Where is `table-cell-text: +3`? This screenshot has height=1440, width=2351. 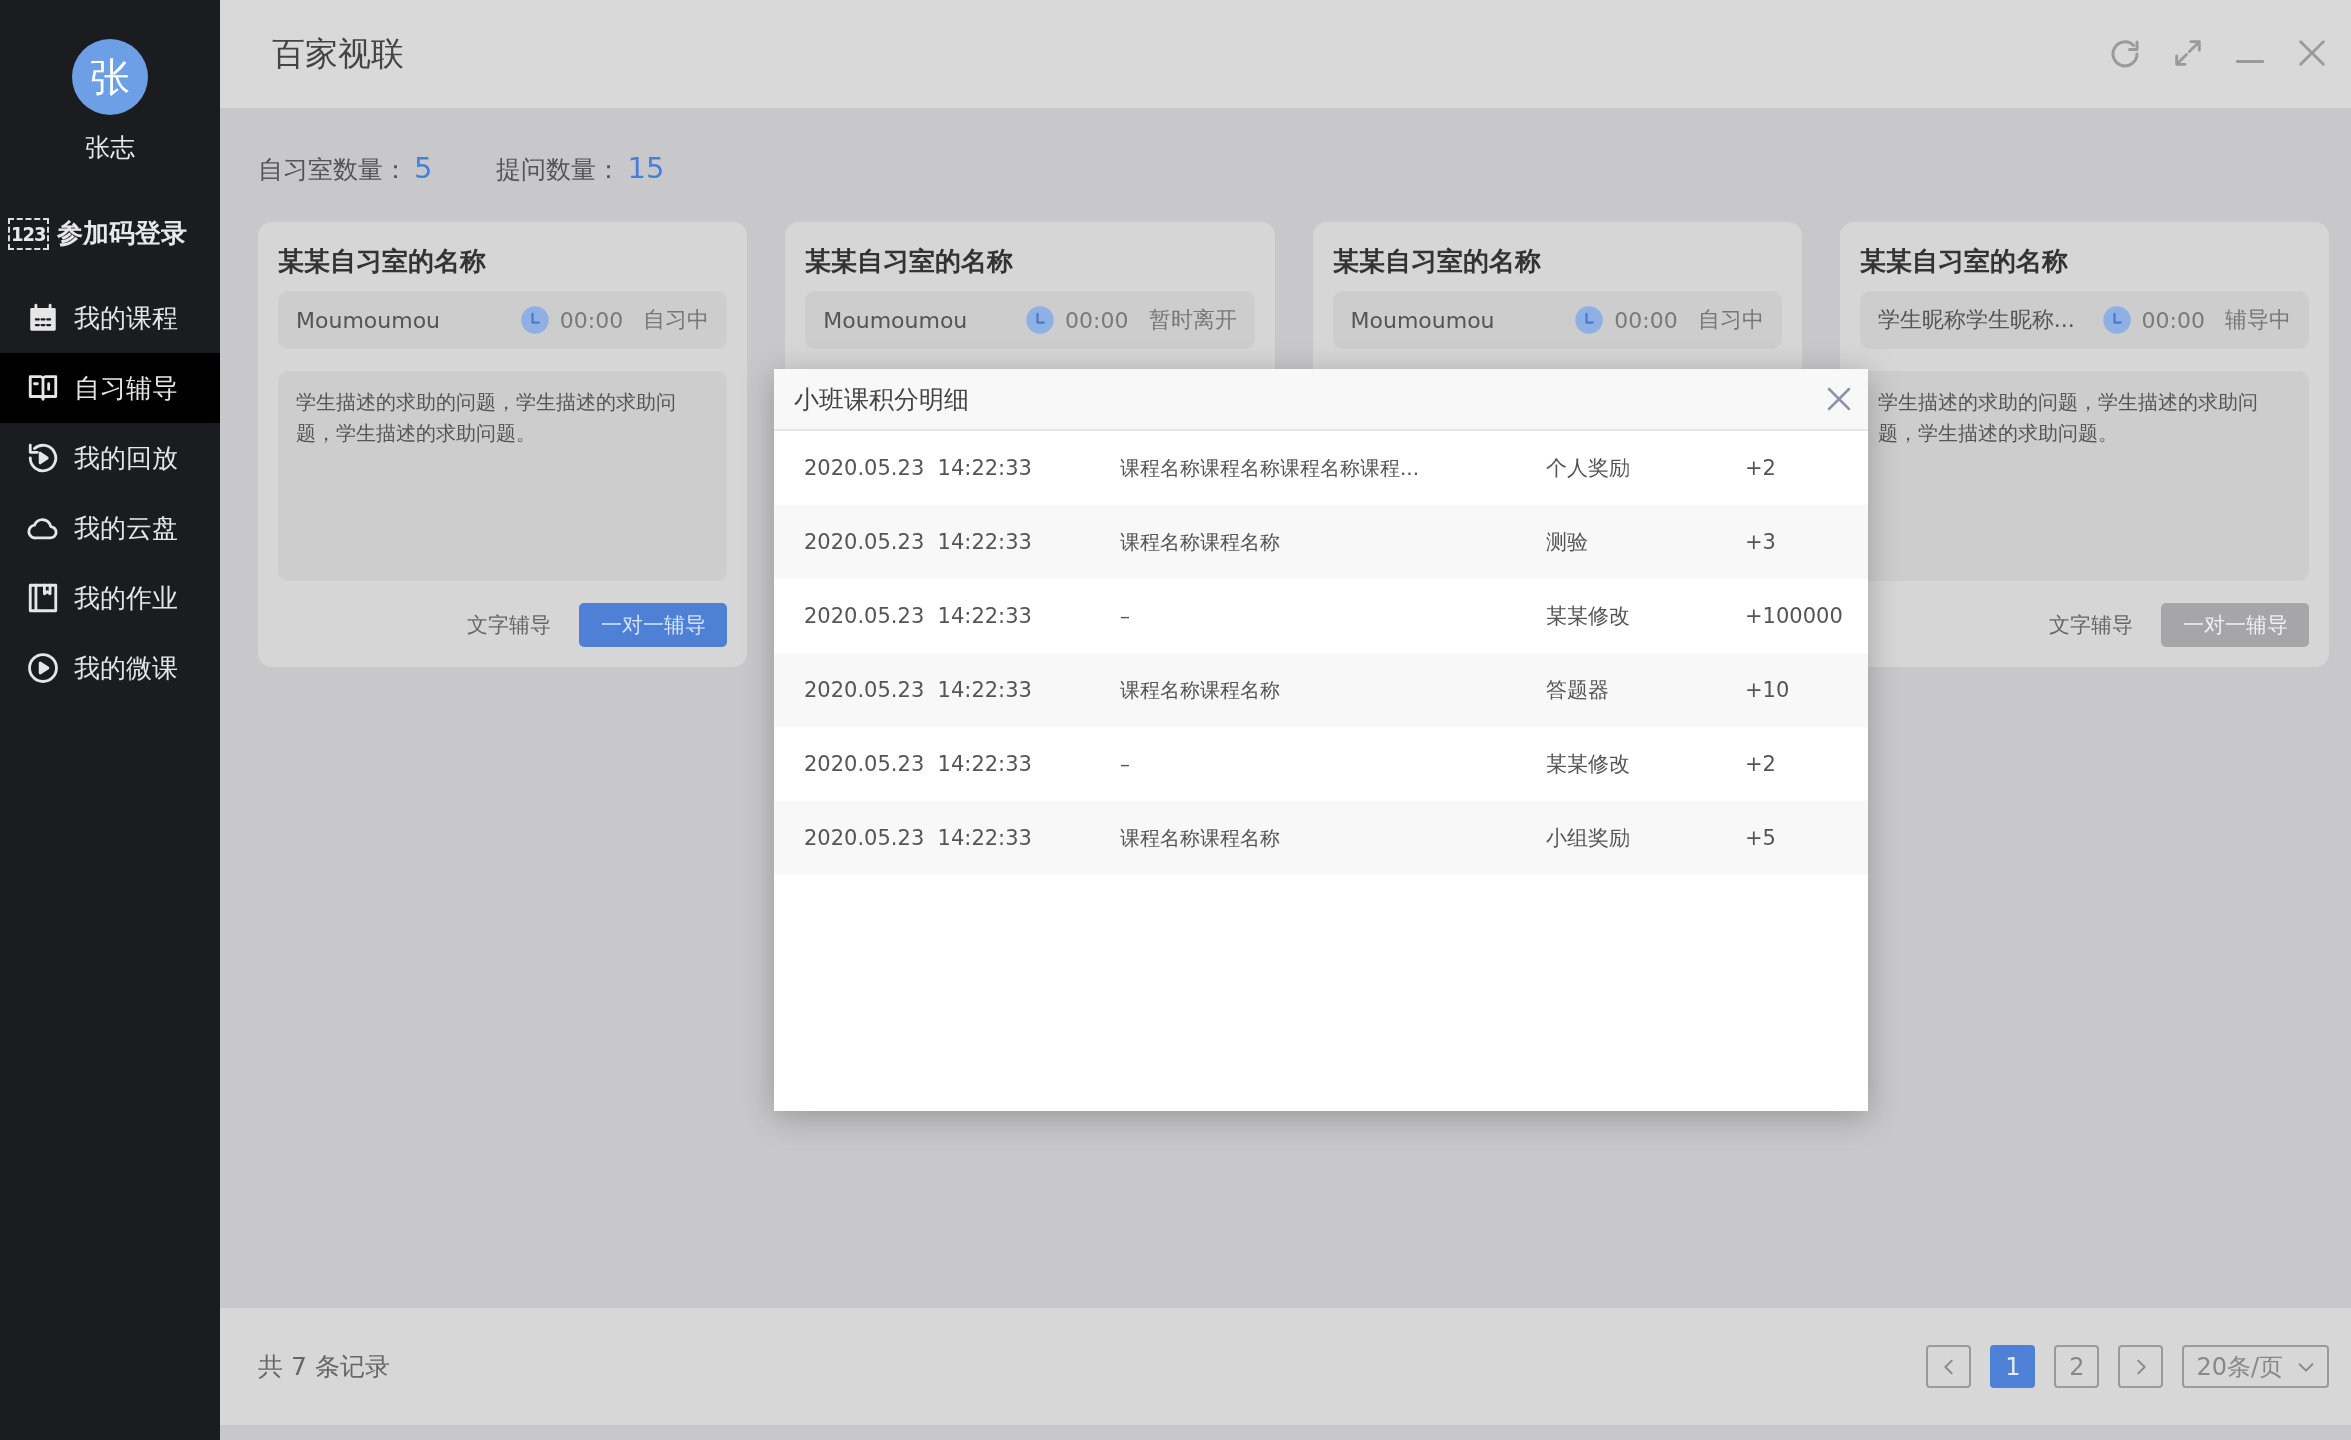
table-cell-text: +3 is located at coordinates (1761, 542).